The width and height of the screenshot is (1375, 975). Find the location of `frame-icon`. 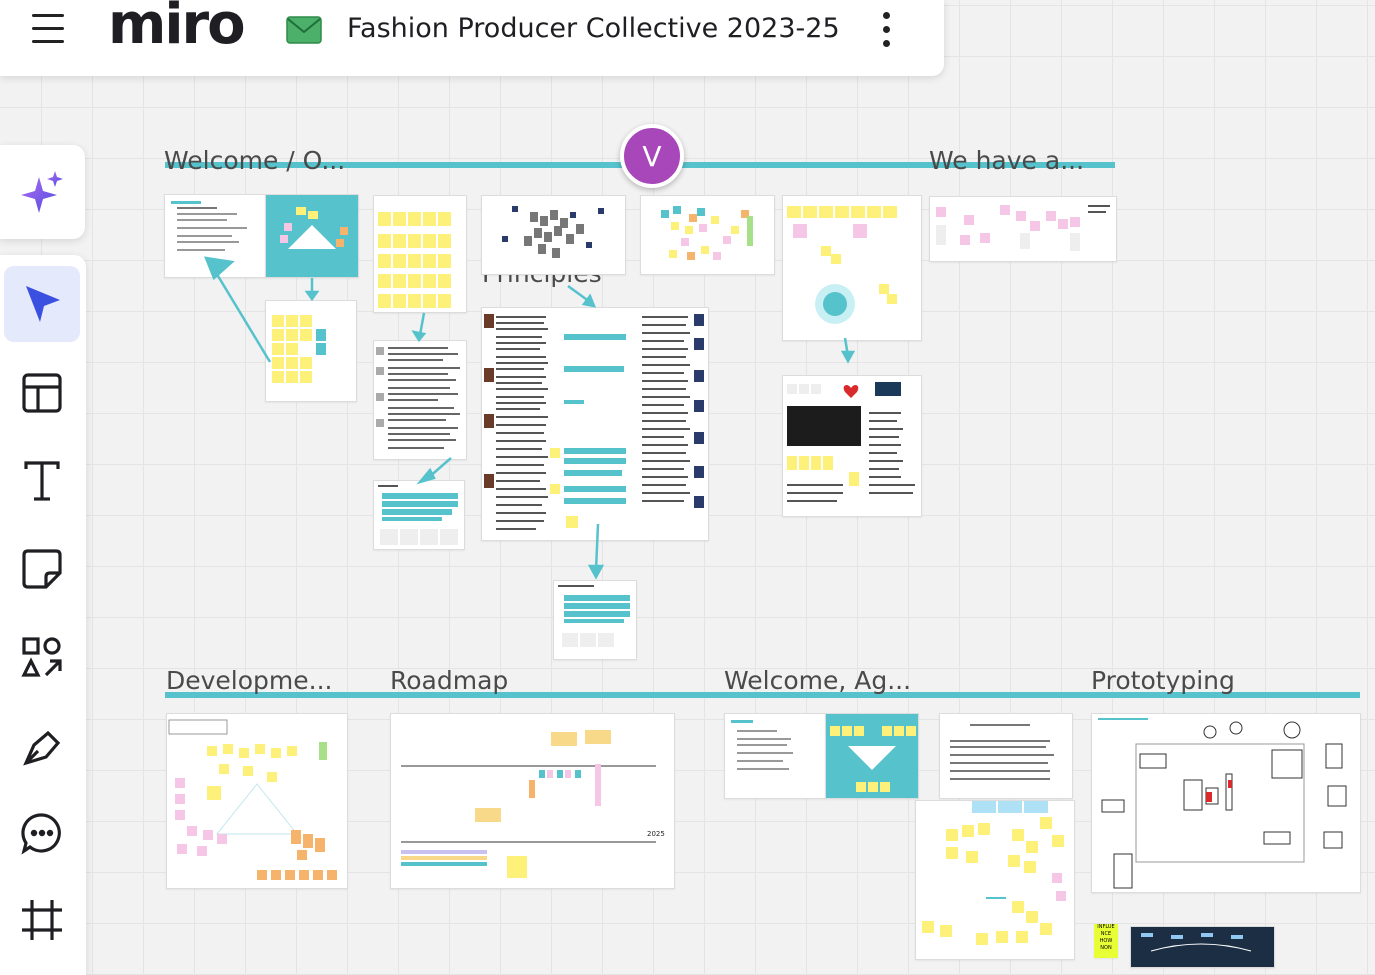

frame-icon is located at coordinates (42, 920).